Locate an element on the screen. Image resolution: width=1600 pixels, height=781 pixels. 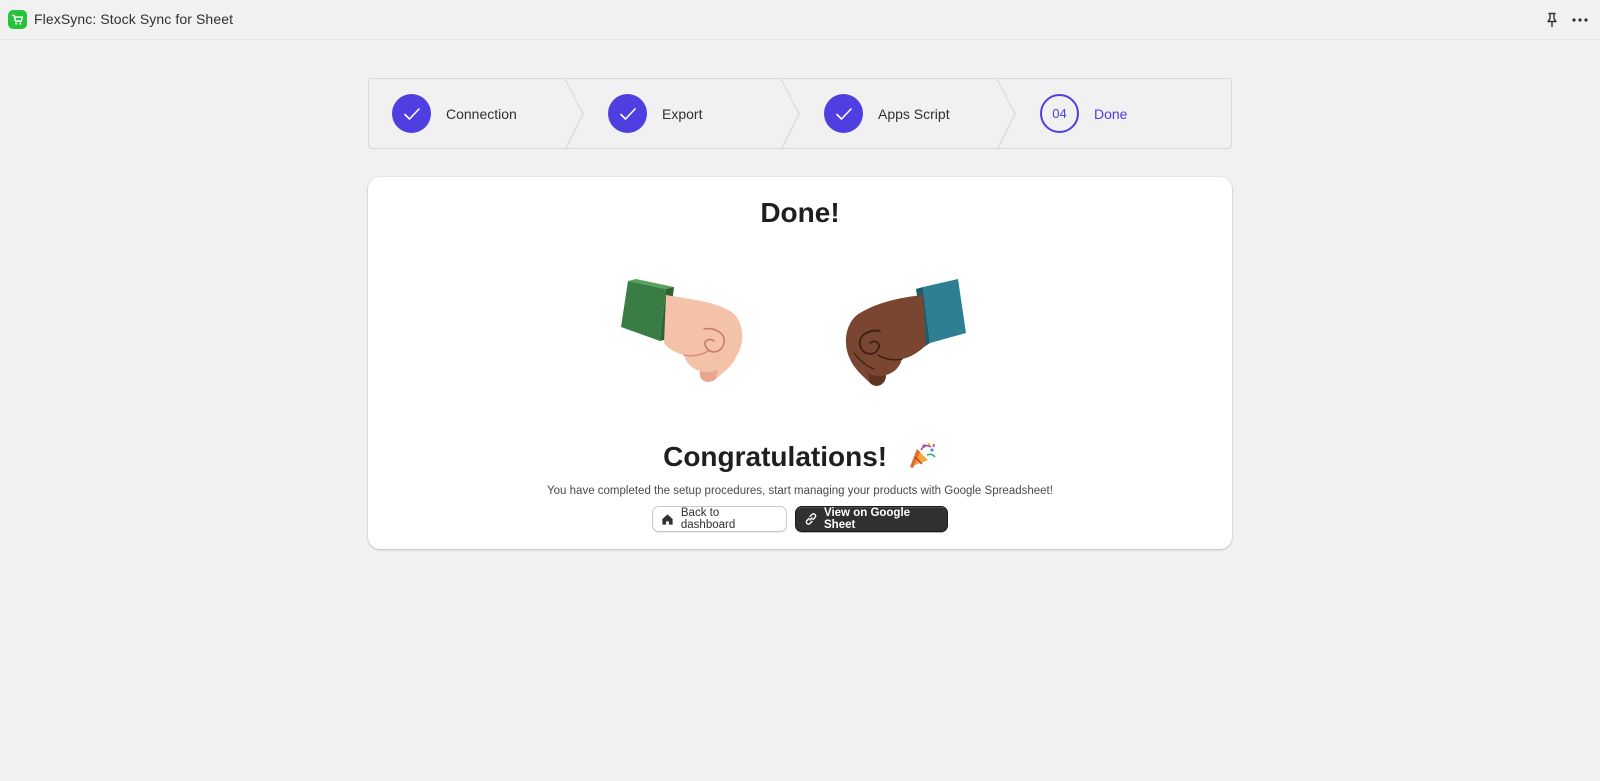
congrats-heading: Congratulations! is located at coordinates (800, 458).